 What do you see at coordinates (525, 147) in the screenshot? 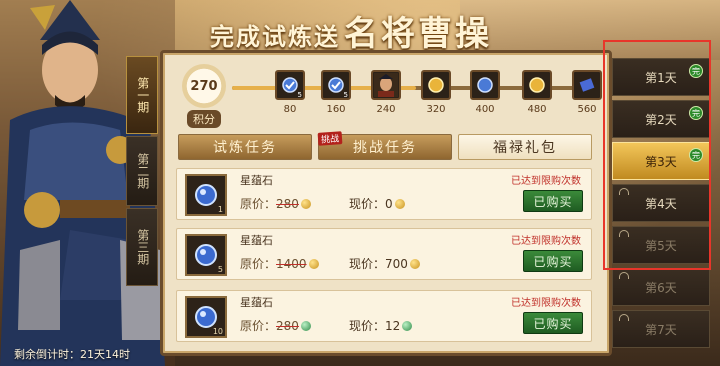
I see `tab-gift-pack: 福禄礼包` at bounding box center [525, 147].